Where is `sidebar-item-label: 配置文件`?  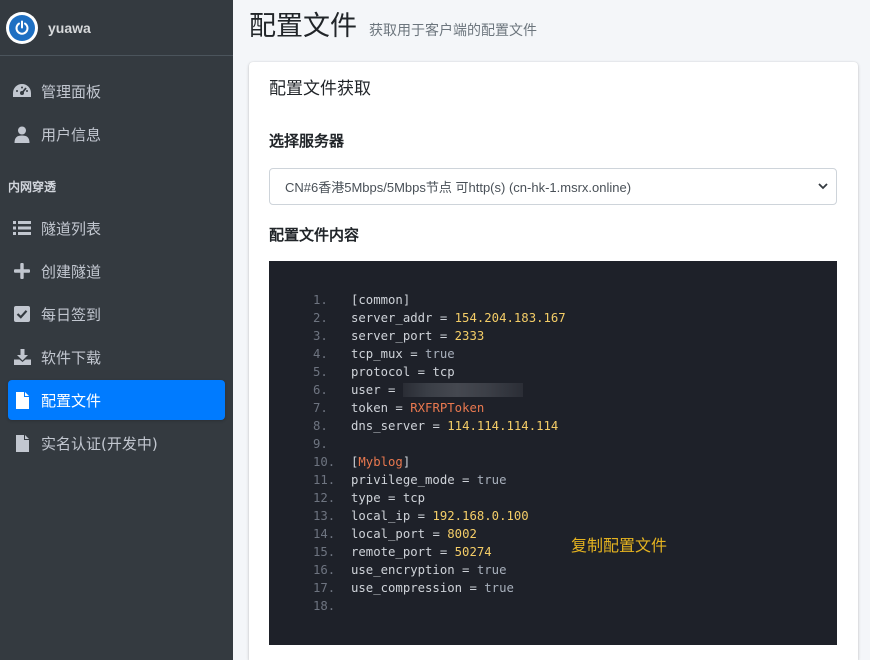 sidebar-item-label: 配置文件 is located at coordinates (71, 400).